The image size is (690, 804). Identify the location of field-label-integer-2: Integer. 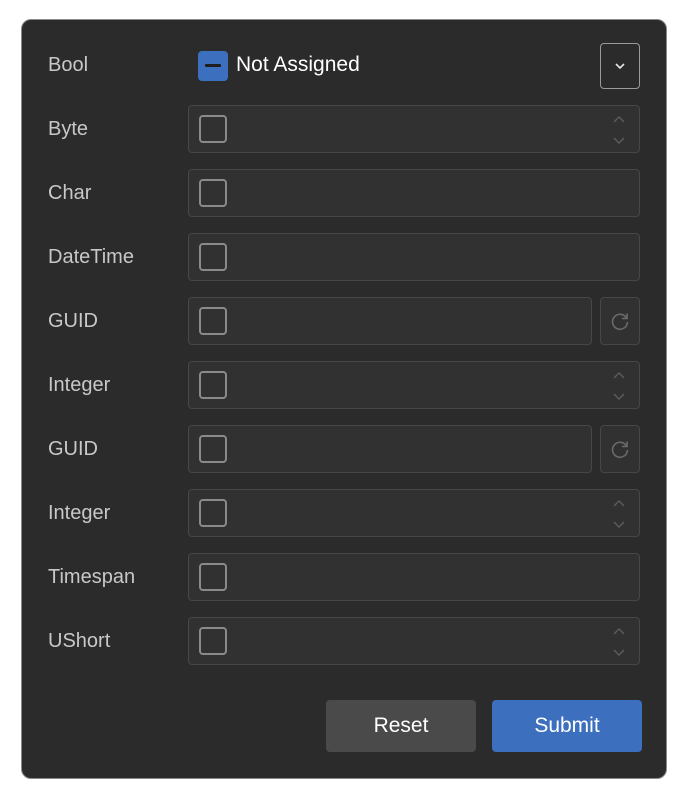
(79, 513).